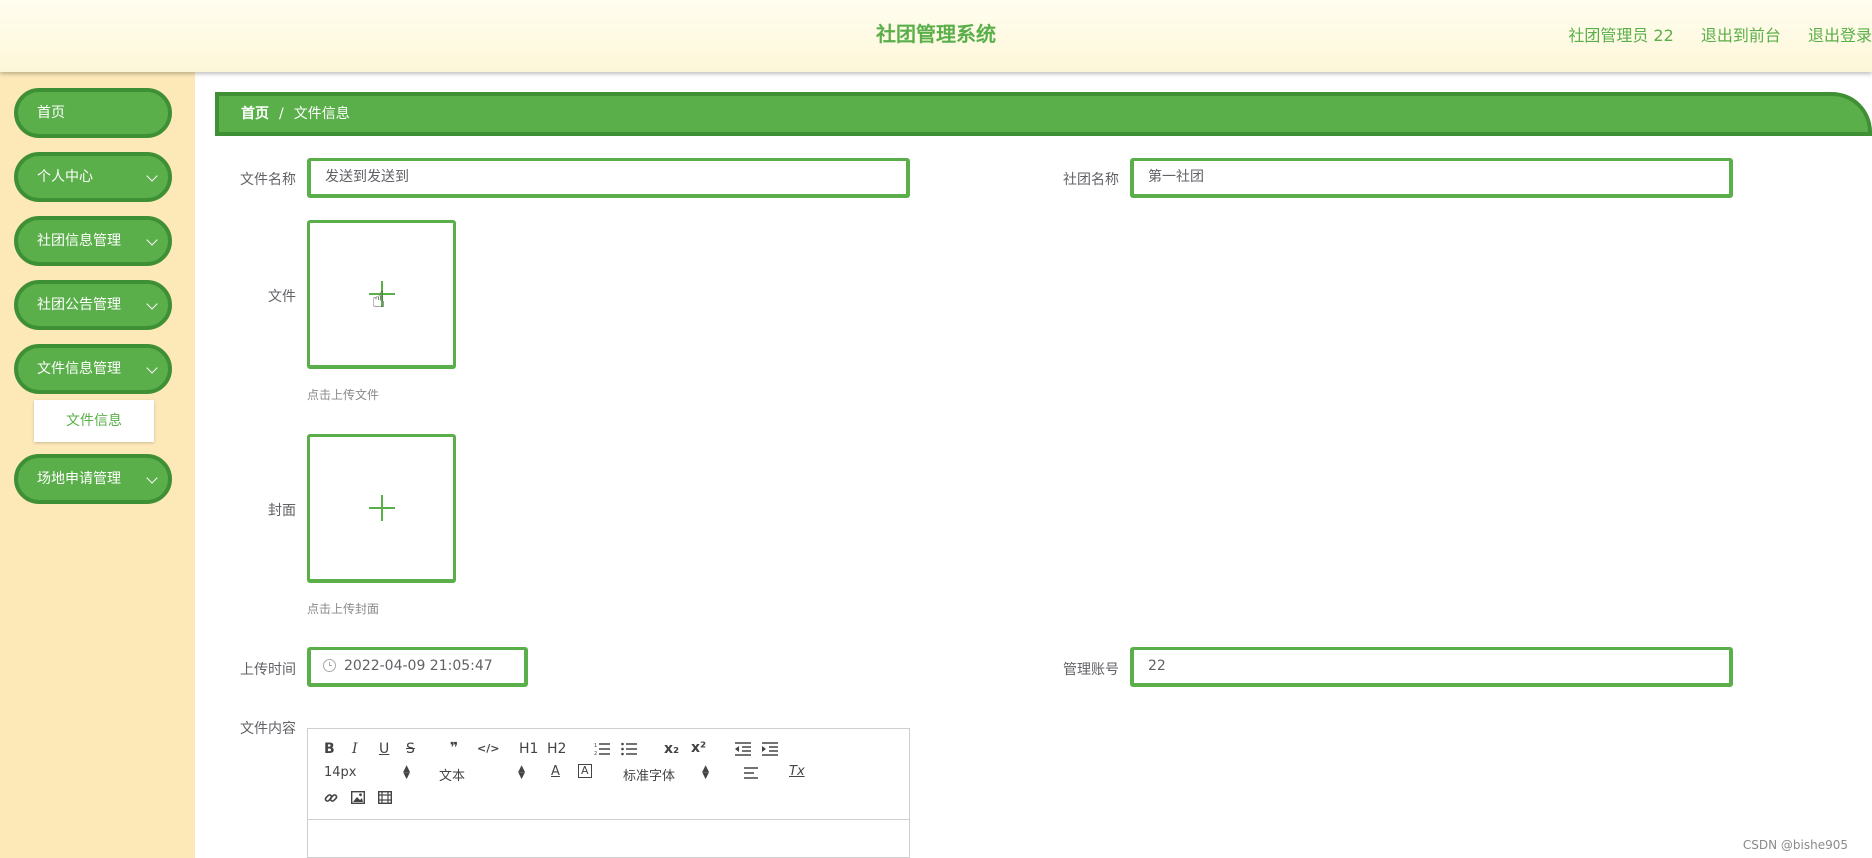 This screenshot has width=1872, height=858. What do you see at coordinates (384, 749) in the screenshot?
I see `underline-button: U` at bounding box center [384, 749].